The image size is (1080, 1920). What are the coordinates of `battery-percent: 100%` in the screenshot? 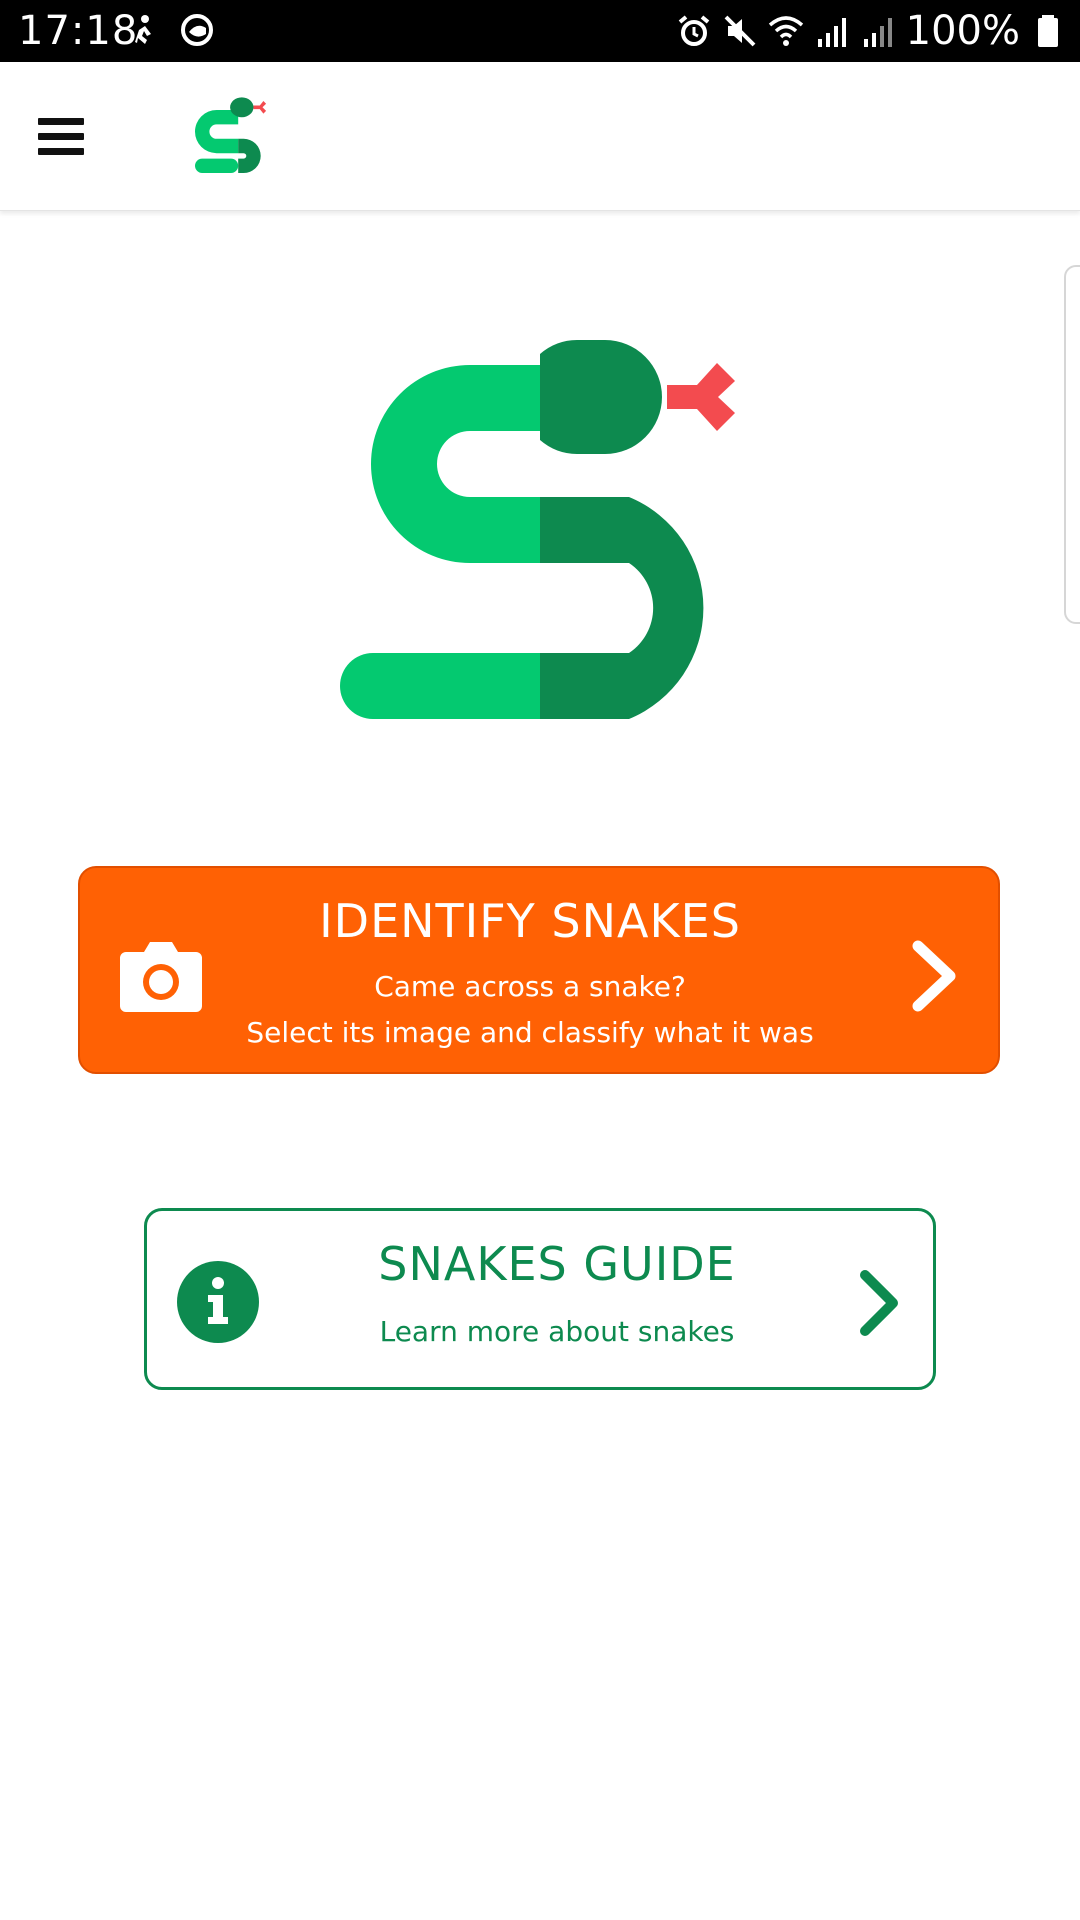 It's located at (962, 31).